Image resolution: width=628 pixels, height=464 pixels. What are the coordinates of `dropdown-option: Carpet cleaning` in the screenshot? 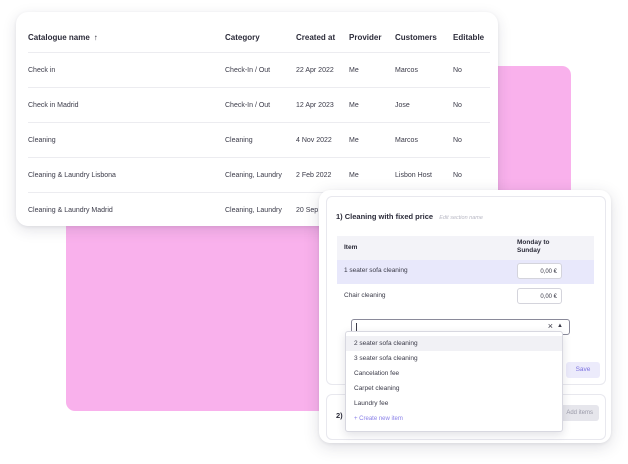 It's located at (454, 388).